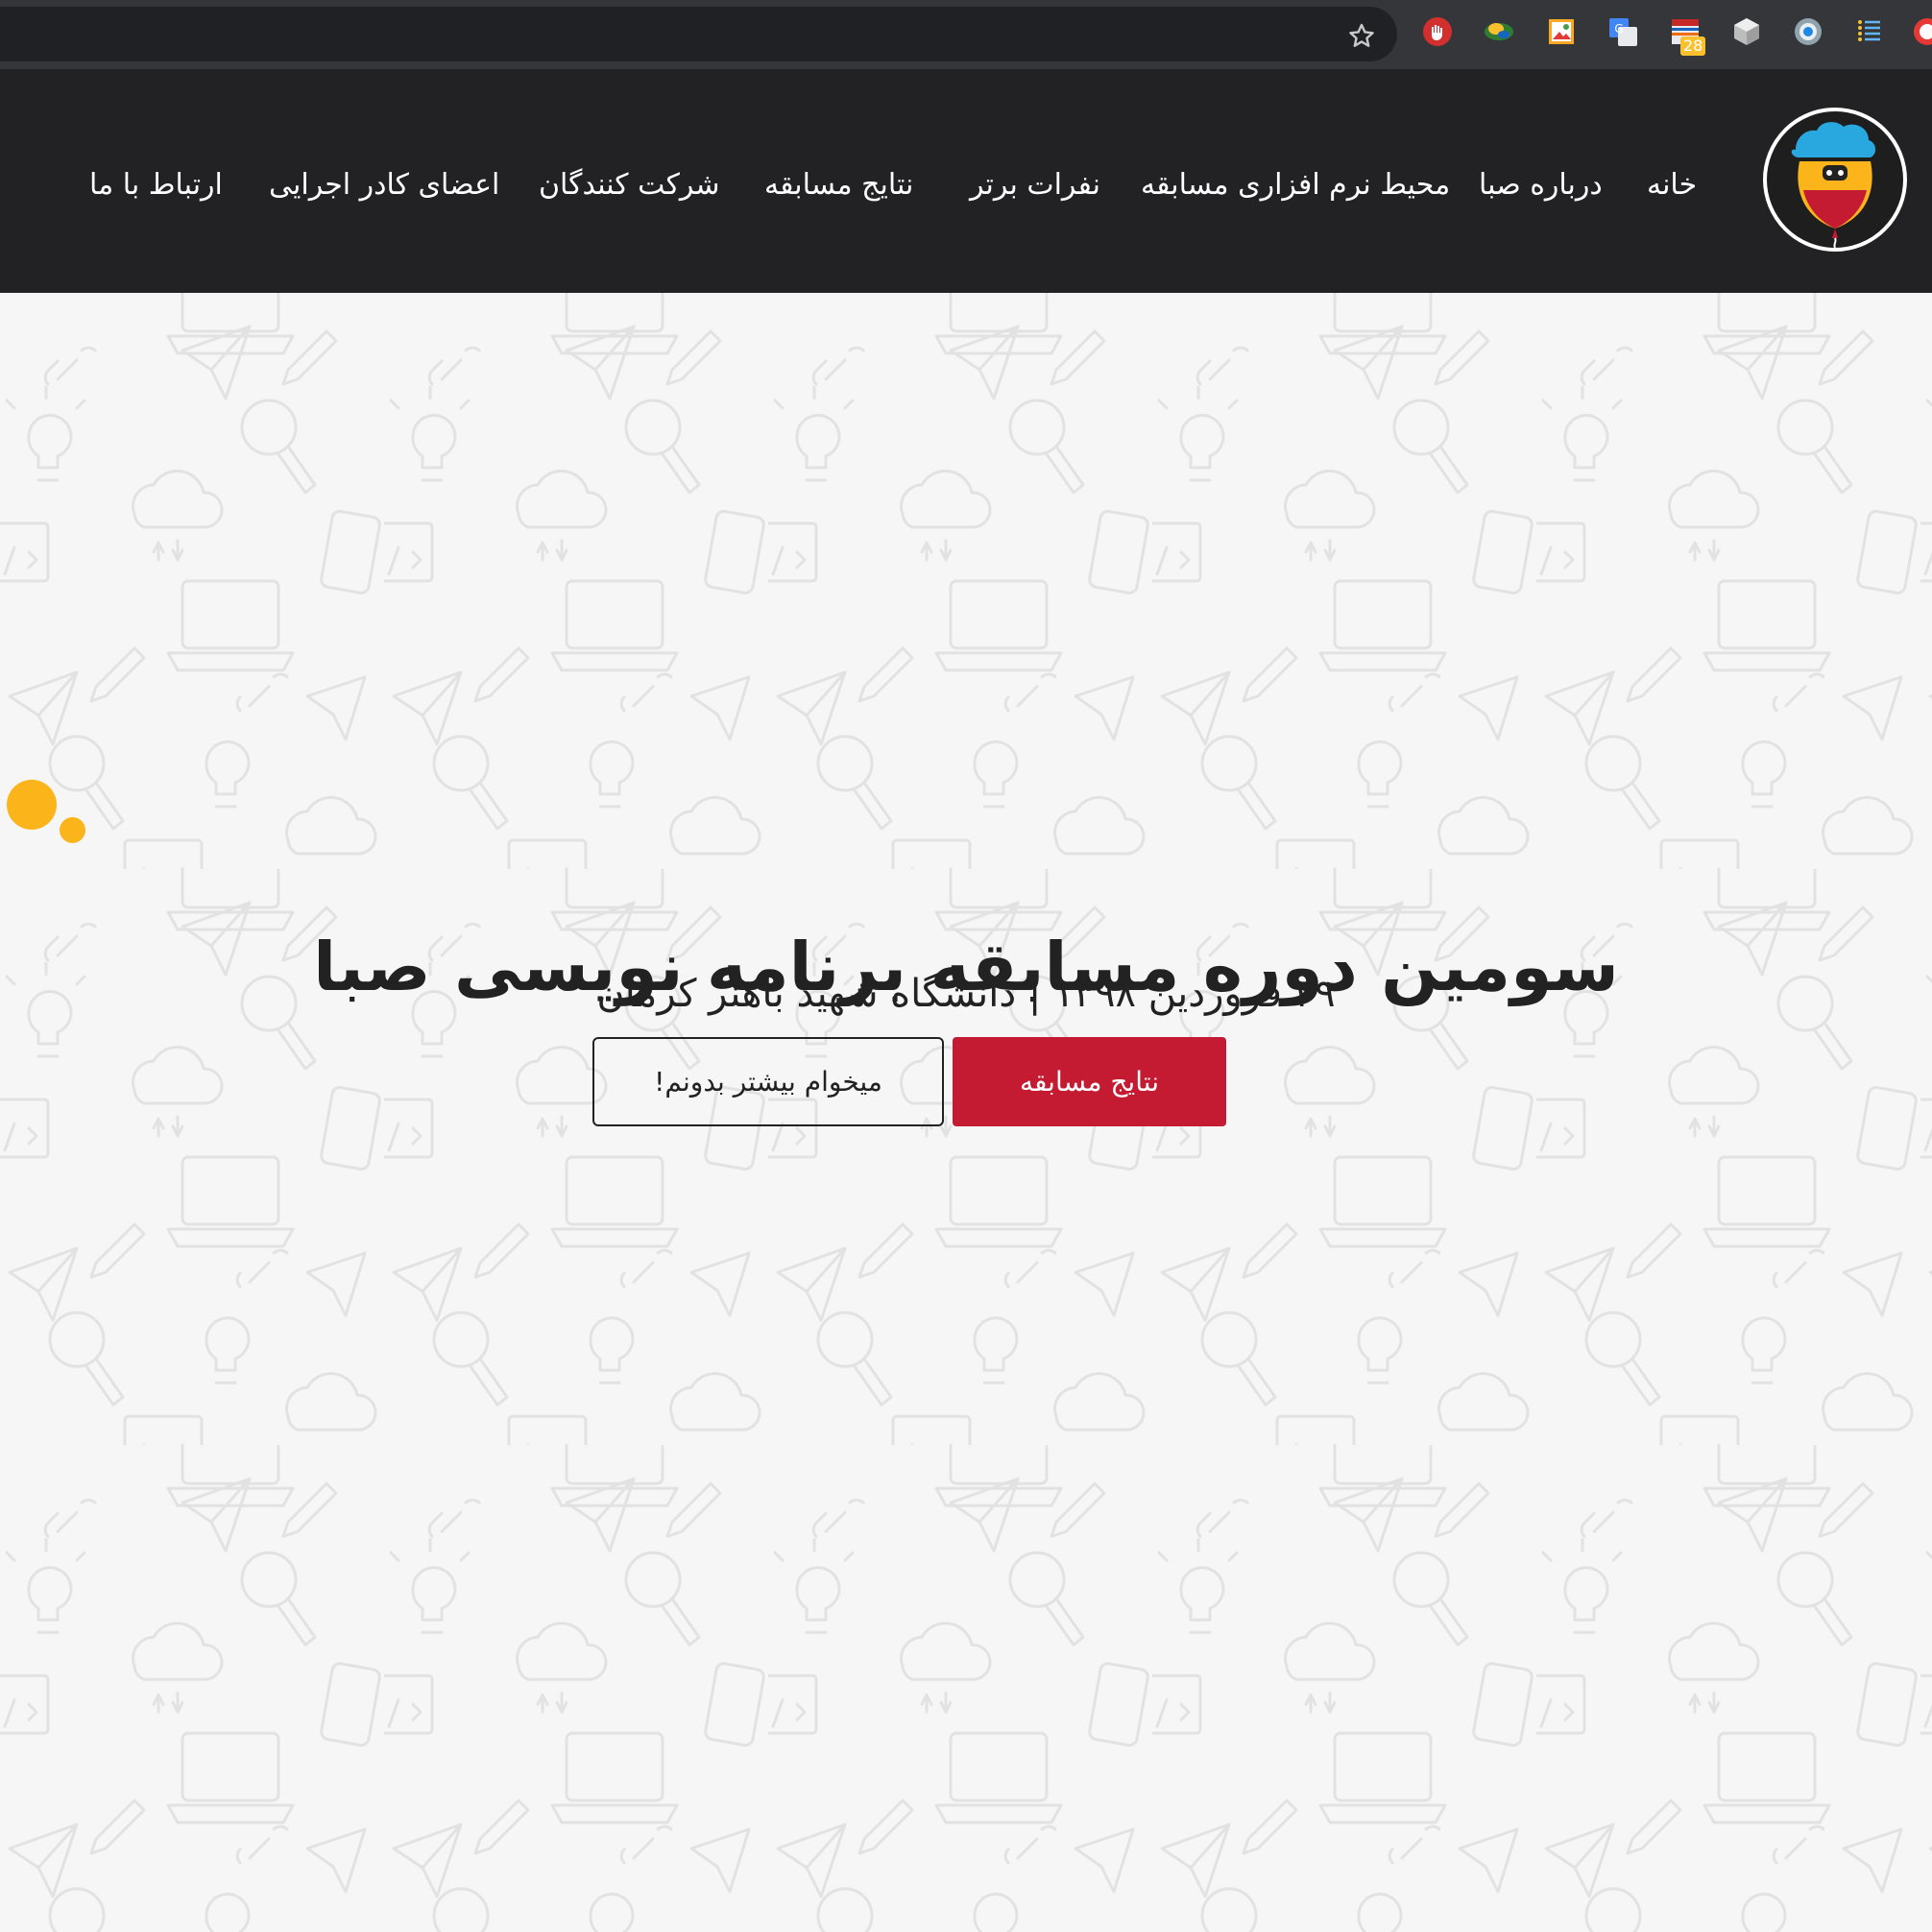 The width and height of the screenshot is (1932, 1932). I want to click on nav-executive-staff: اعضای کادر اجرایی, so click(384, 185).